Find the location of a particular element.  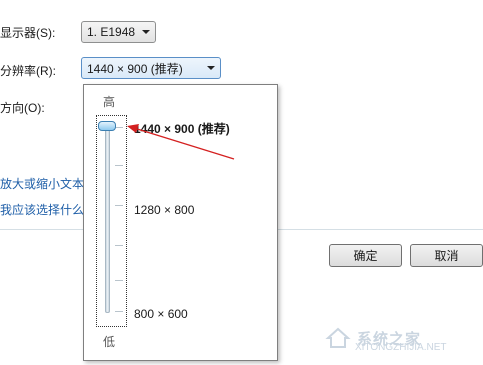

watermark-url: XITONGZHIJIA.NET is located at coordinates (401, 347).